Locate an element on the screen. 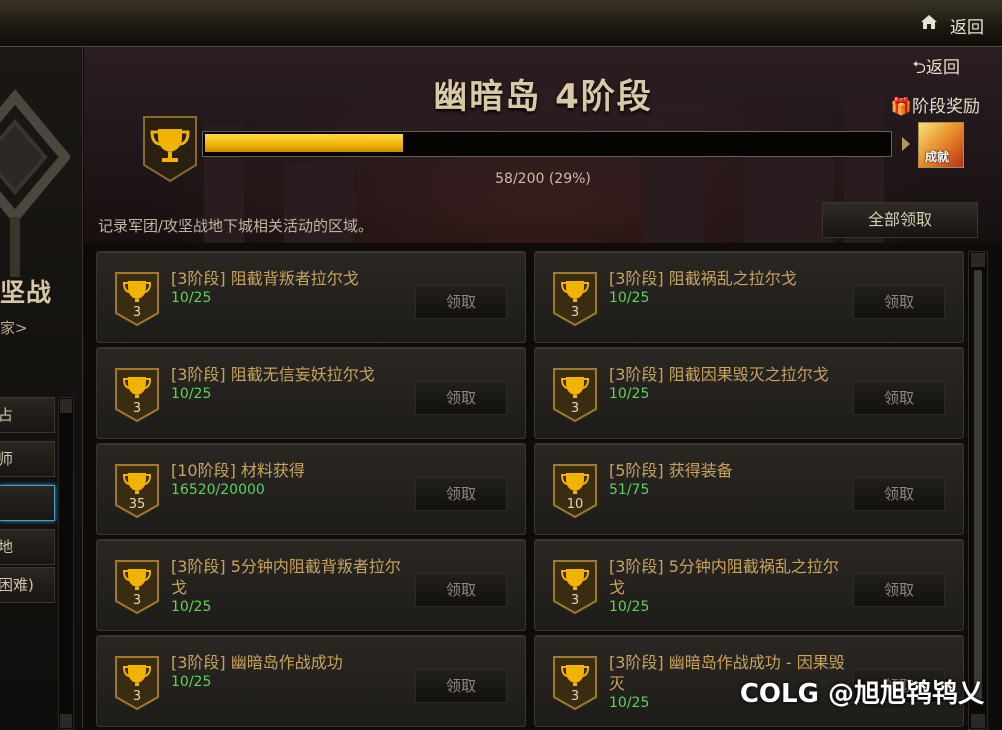 The height and width of the screenshot is (730, 1002). achievement-title: [3阶段] 阻截因果毁灭之拉尔戈 is located at coordinates (719, 374).